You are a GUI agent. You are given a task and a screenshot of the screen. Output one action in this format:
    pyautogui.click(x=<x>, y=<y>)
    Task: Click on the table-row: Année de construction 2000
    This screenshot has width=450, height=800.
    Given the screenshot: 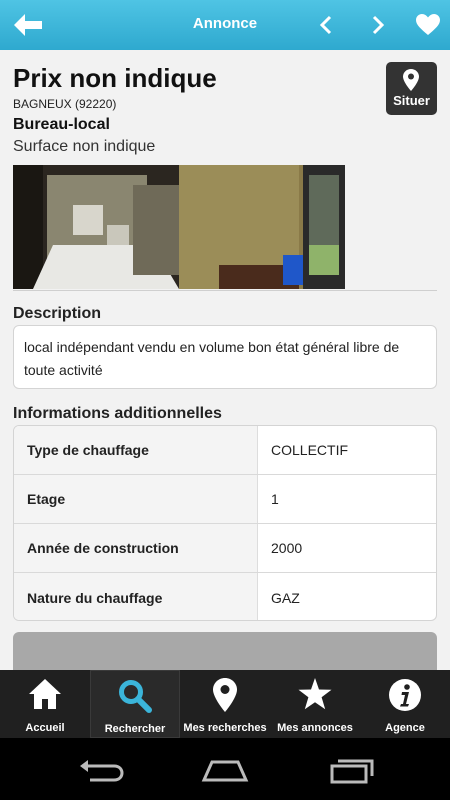 What is the action you would take?
    pyautogui.click(x=225, y=548)
    